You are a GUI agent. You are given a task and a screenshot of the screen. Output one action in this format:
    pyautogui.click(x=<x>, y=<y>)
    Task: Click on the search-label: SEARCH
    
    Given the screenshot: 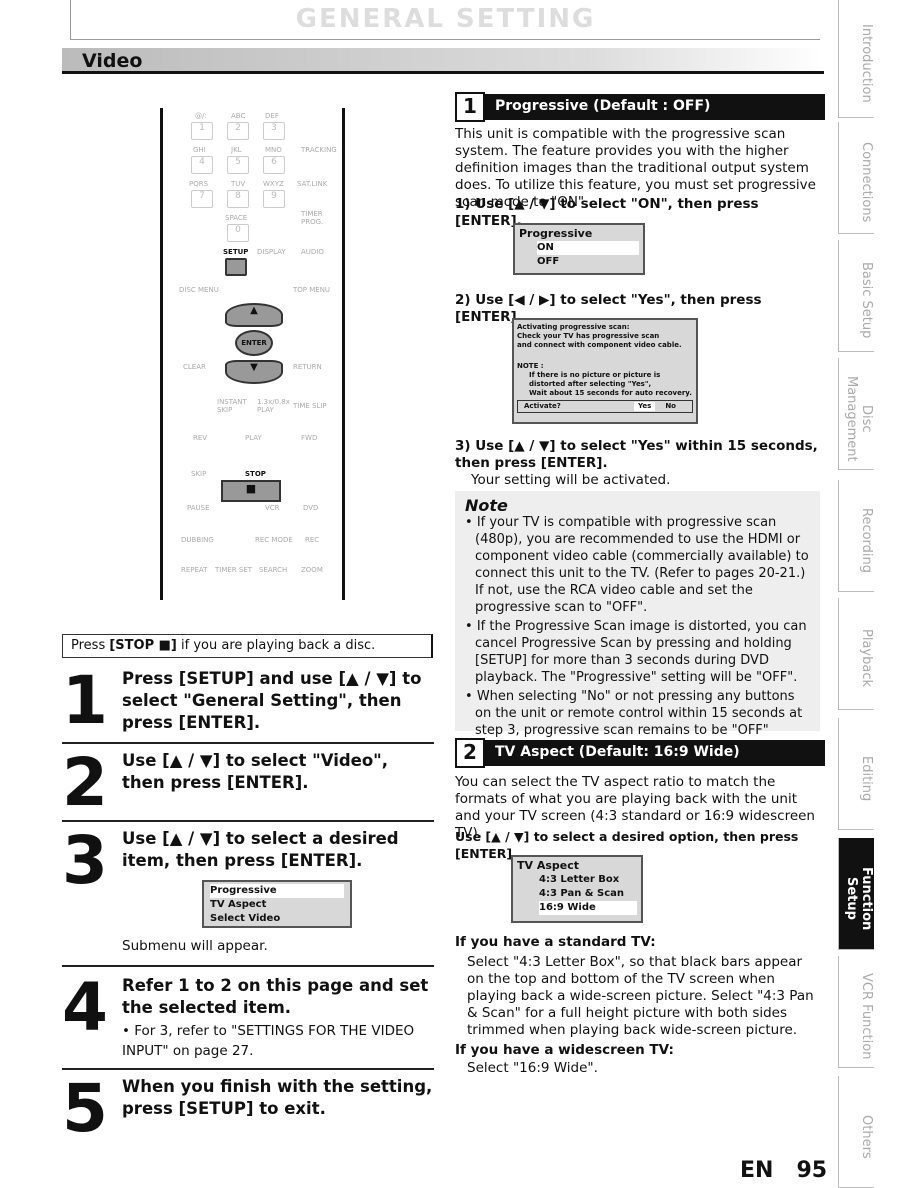 What is the action you would take?
    pyautogui.click(x=273, y=570)
    